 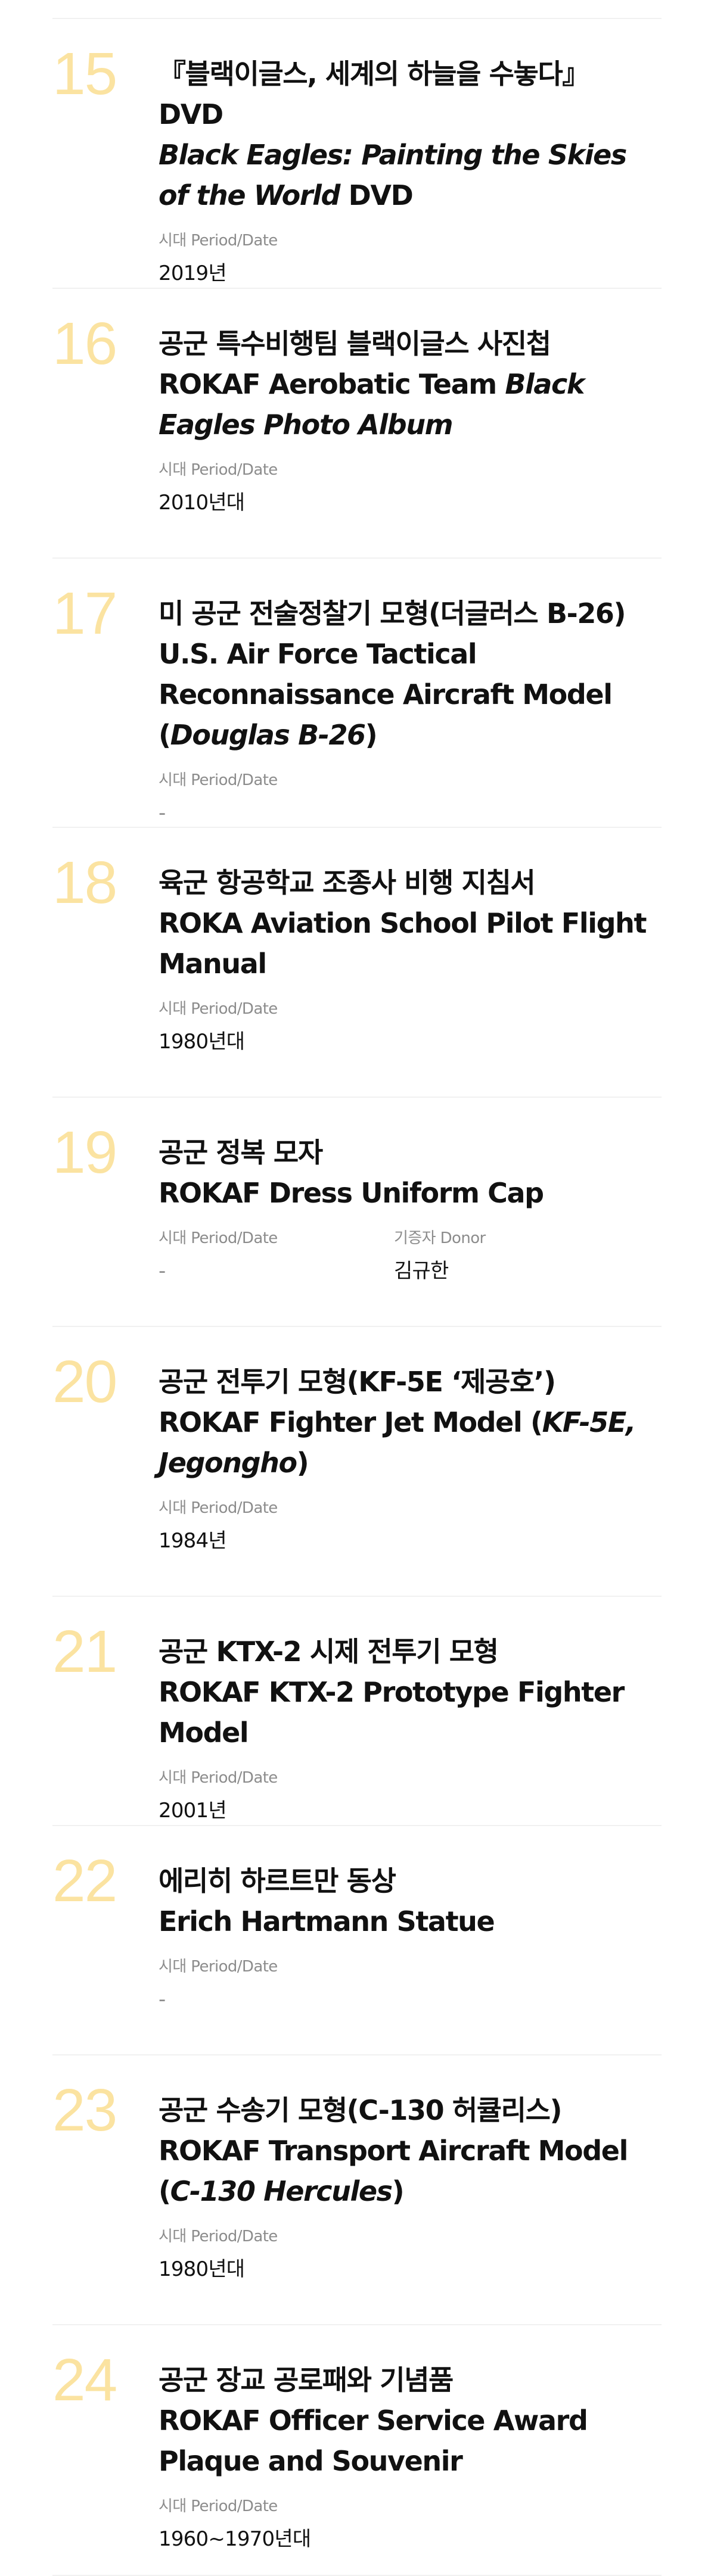 What do you see at coordinates (377, 195) in the screenshot?
I see `title-english-part: DVD` at bounding box center [377, 195].